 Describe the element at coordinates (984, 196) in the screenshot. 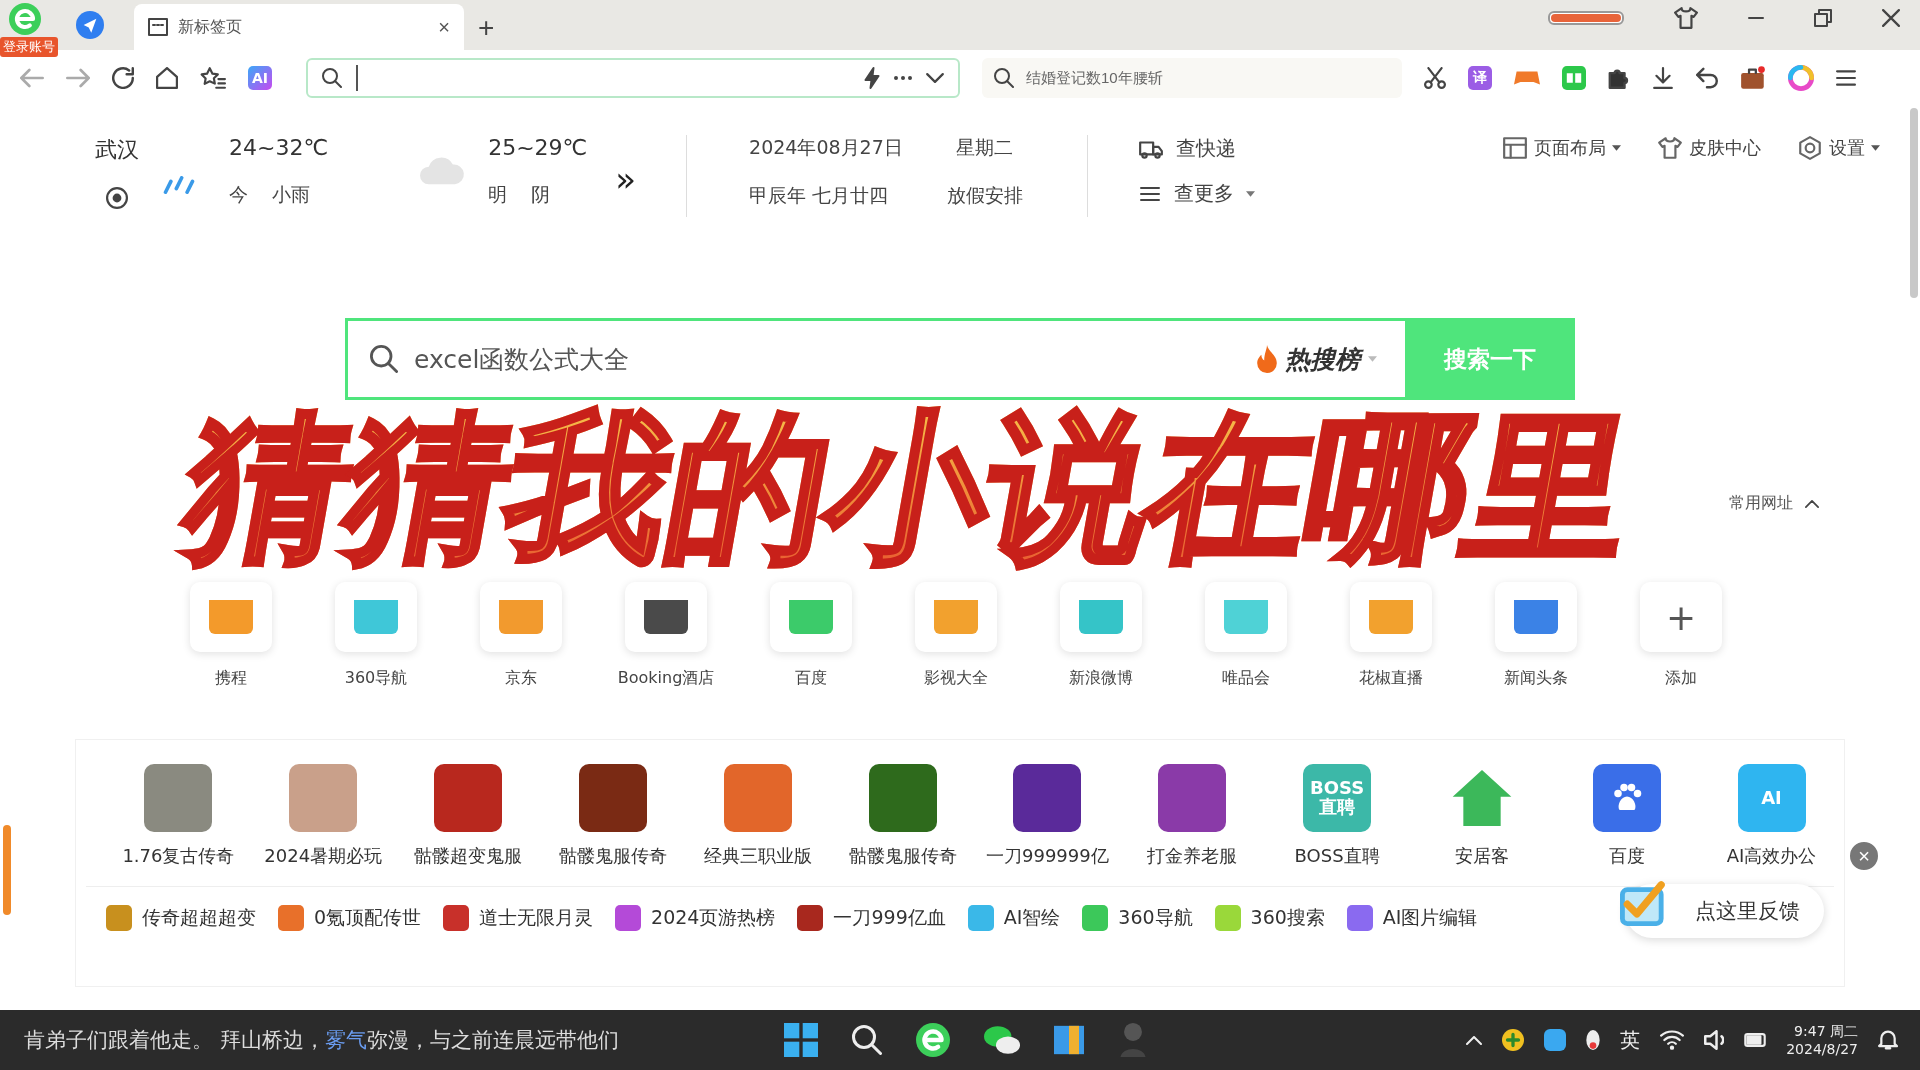

I see `holiday-link: 放假安排` at that location.